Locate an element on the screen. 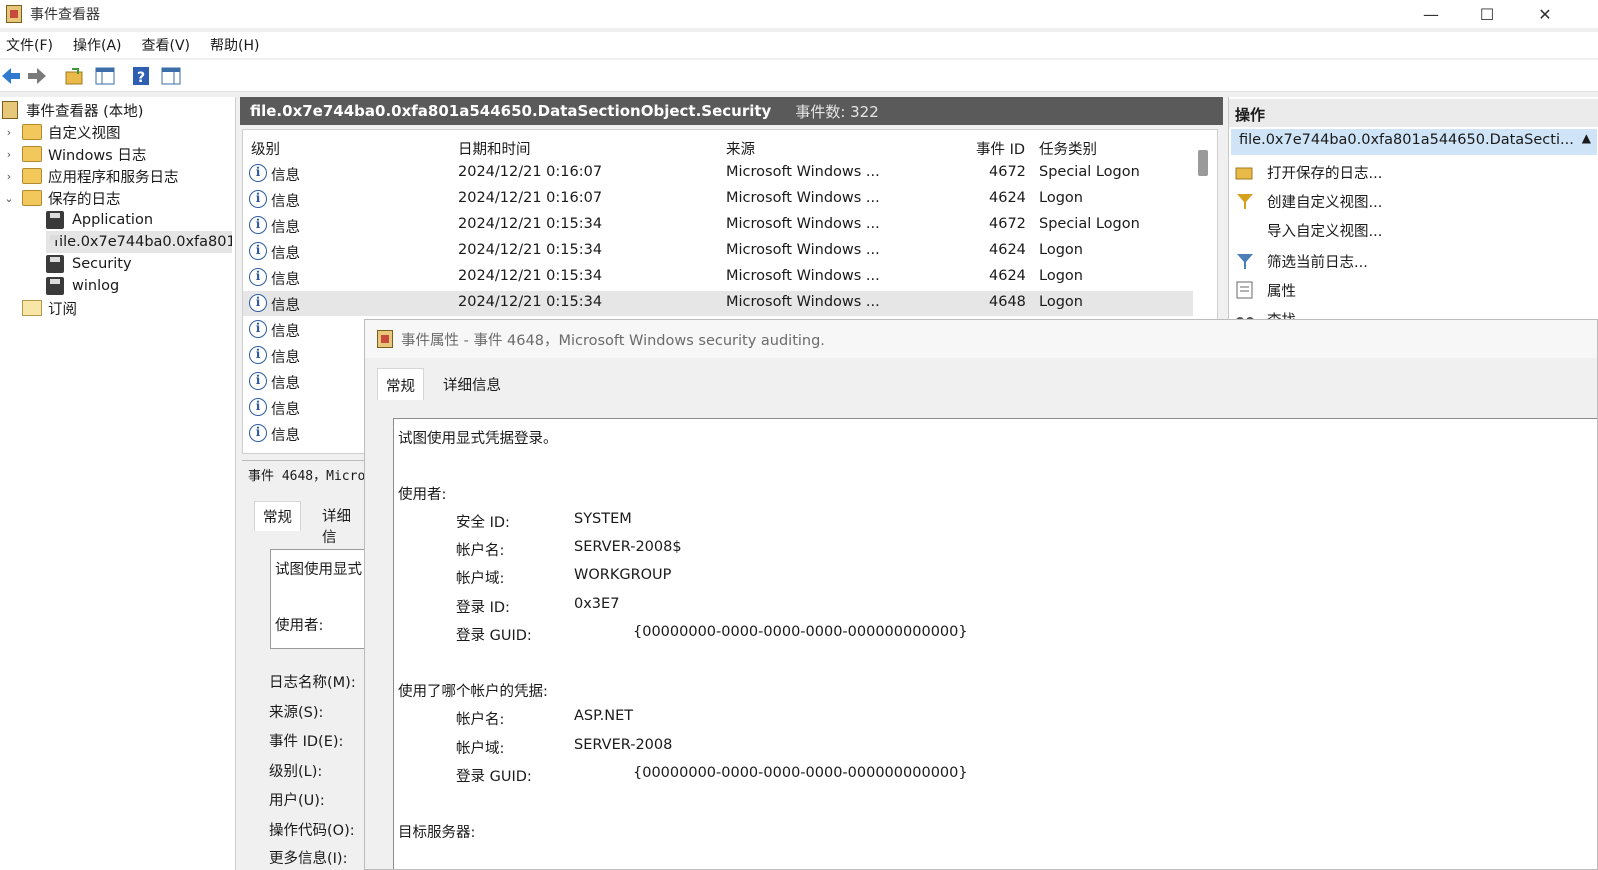 This screenshot has width=1598, height=870. tree-item-saved-winlog: winlog is located at coordinates (82, 286).